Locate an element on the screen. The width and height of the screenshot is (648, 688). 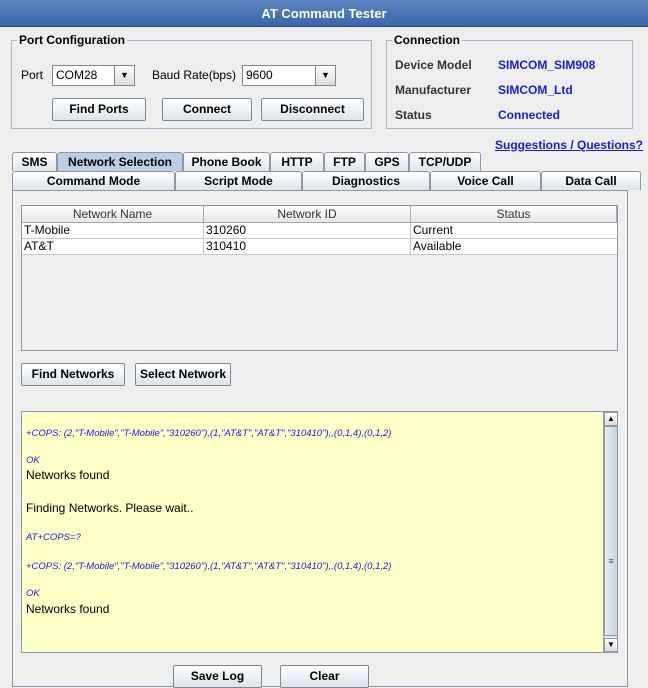
find-ports-button: Find Ports is located at coordinates (99, 109).